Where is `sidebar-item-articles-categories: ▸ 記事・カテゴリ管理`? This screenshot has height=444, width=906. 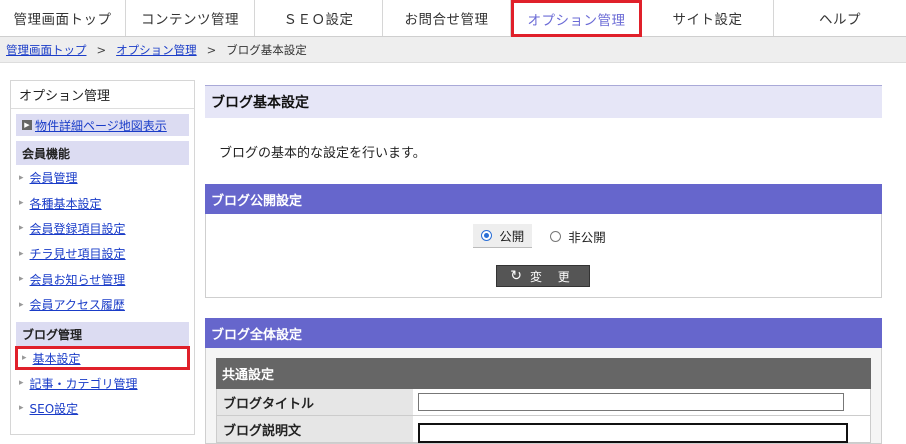
sidebar-item-articles-categories: ▸ 記事・カテゴリ管理 is located at coordinates (102, 382).